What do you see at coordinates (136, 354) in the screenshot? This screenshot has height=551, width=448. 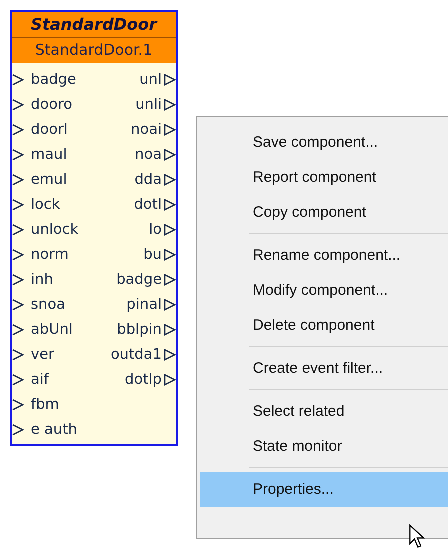 I see `output-port-label: outda1` at bounding box center [136, 354].